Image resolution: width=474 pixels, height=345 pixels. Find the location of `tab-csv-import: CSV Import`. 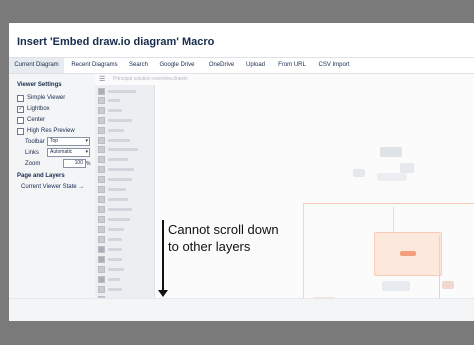

tab-csv-import: CSV Import is located at coordinates (334, 65).